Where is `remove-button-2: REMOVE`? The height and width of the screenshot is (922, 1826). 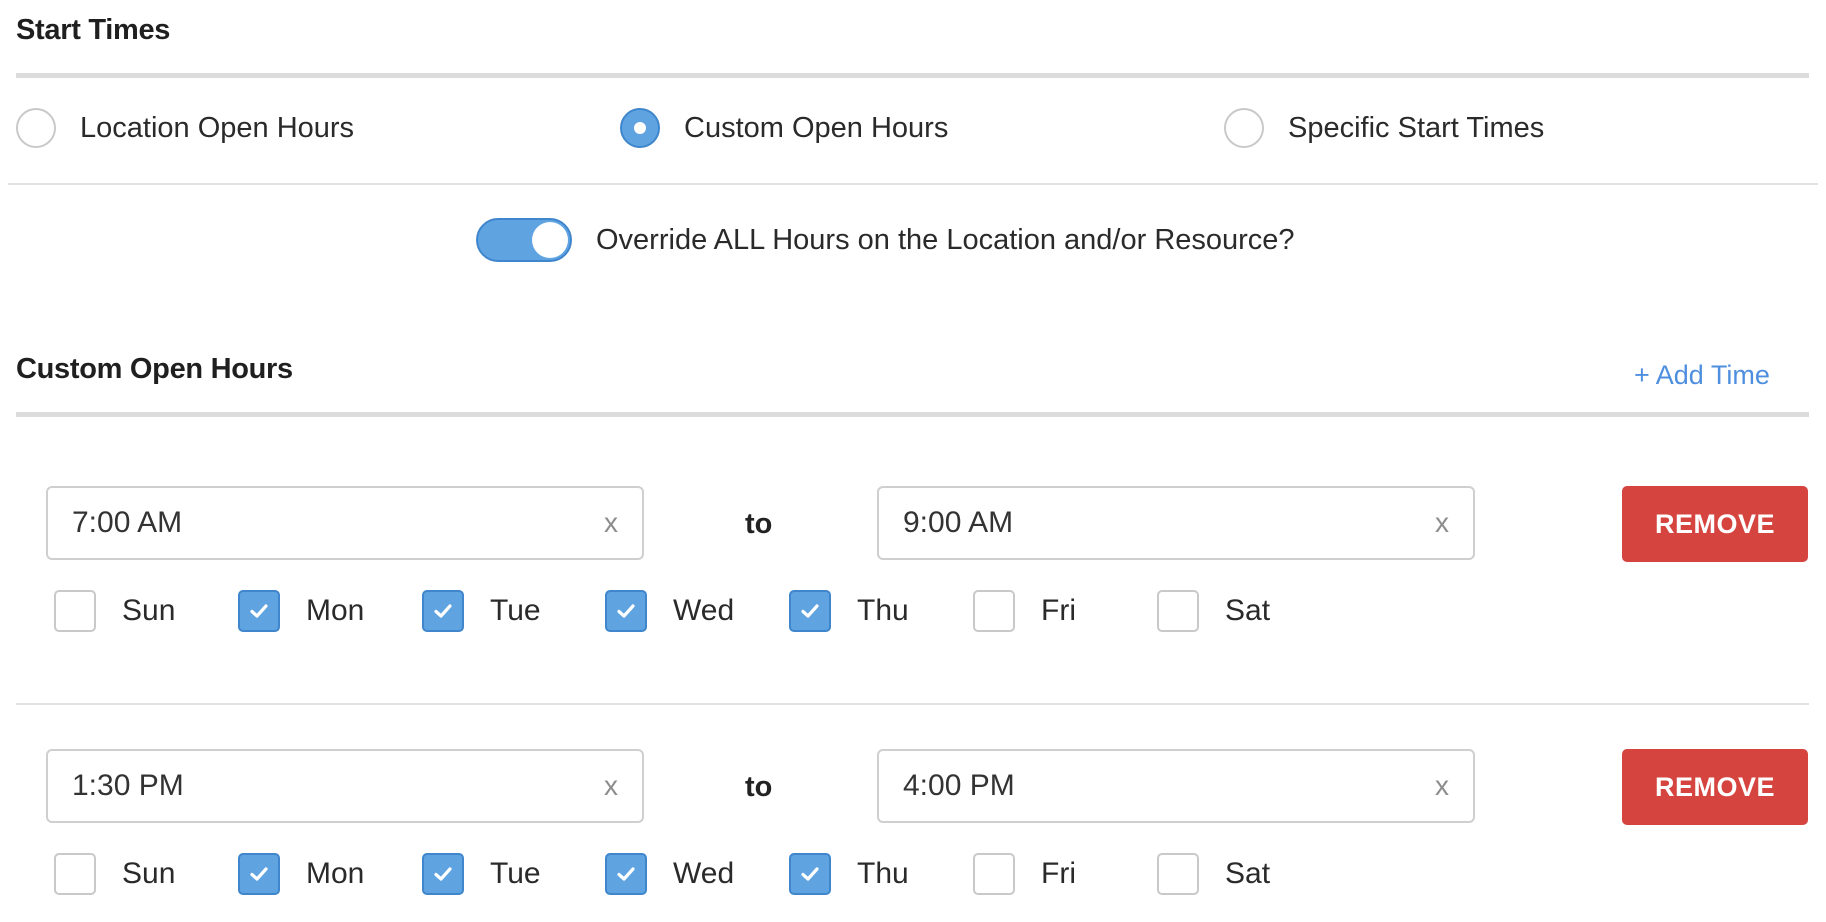 remove-button-2: REMOVE is located at coordinates (1715, 787).